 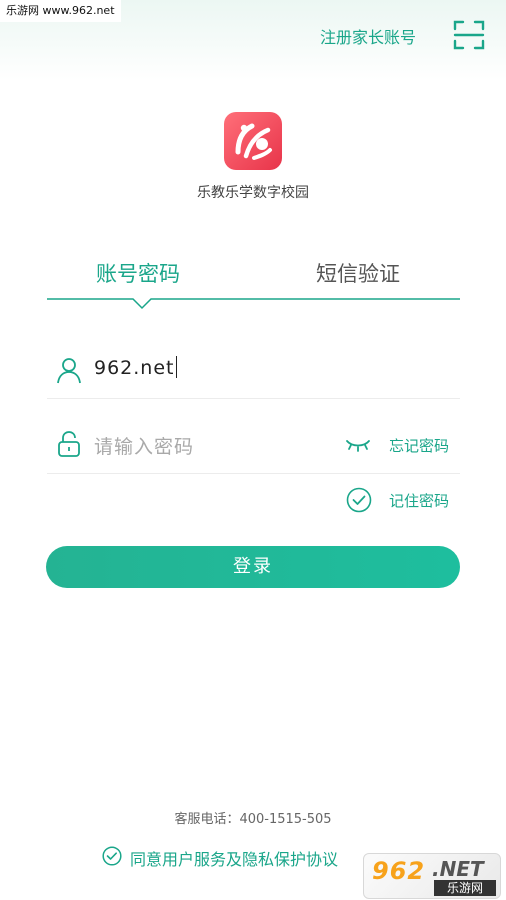 I want to click on app-name: 乐教乐学数字校园, so click(x=253, y=193).